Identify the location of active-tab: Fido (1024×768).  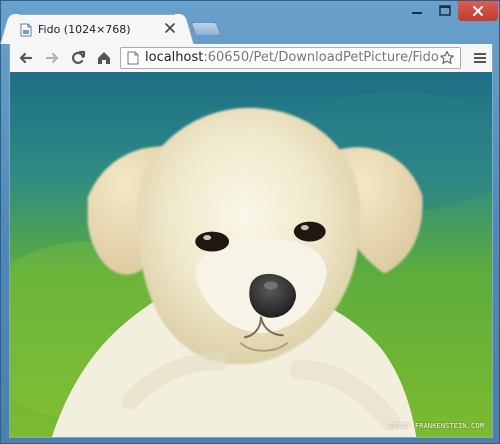
(97, 29).